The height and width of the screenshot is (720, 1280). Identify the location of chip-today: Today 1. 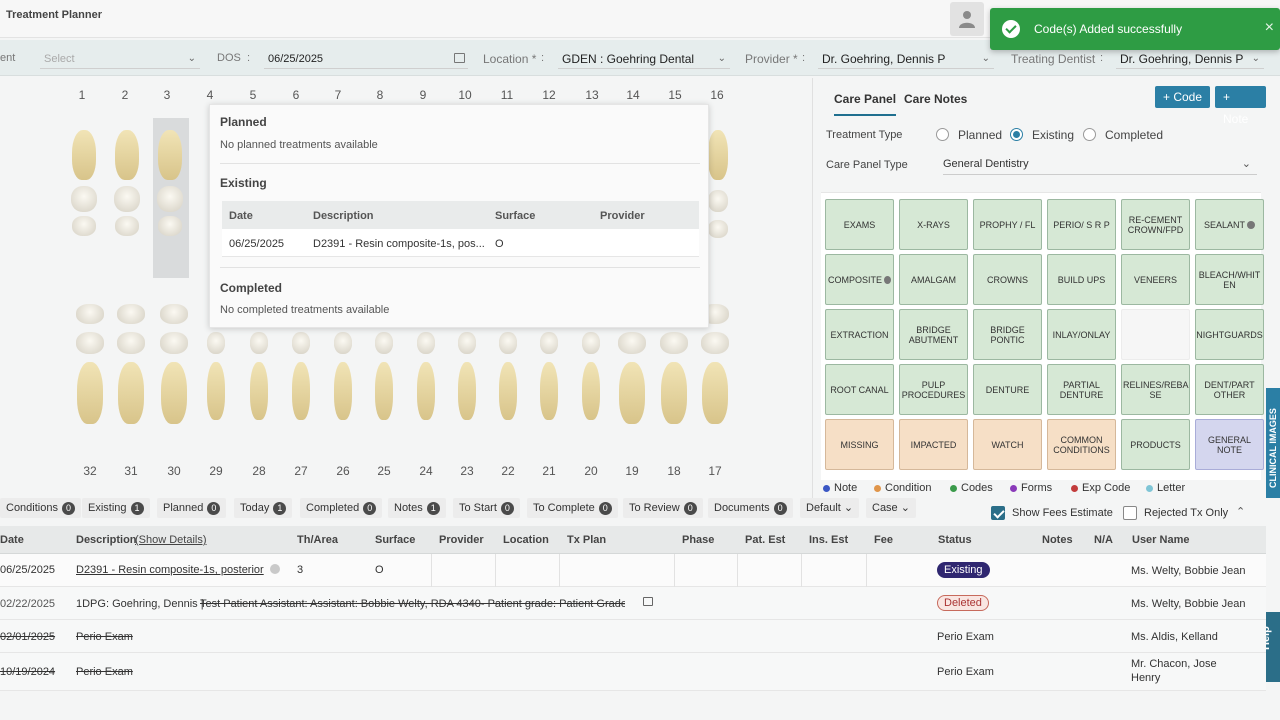
(263, 508).